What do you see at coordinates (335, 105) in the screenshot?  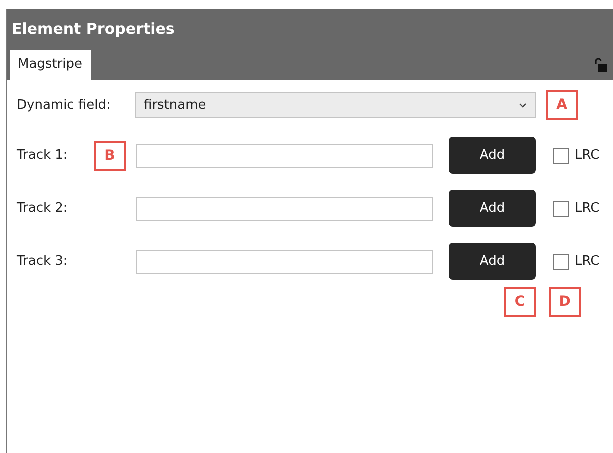 I see `dropdown: firstname` at bounding box center [335, 105].